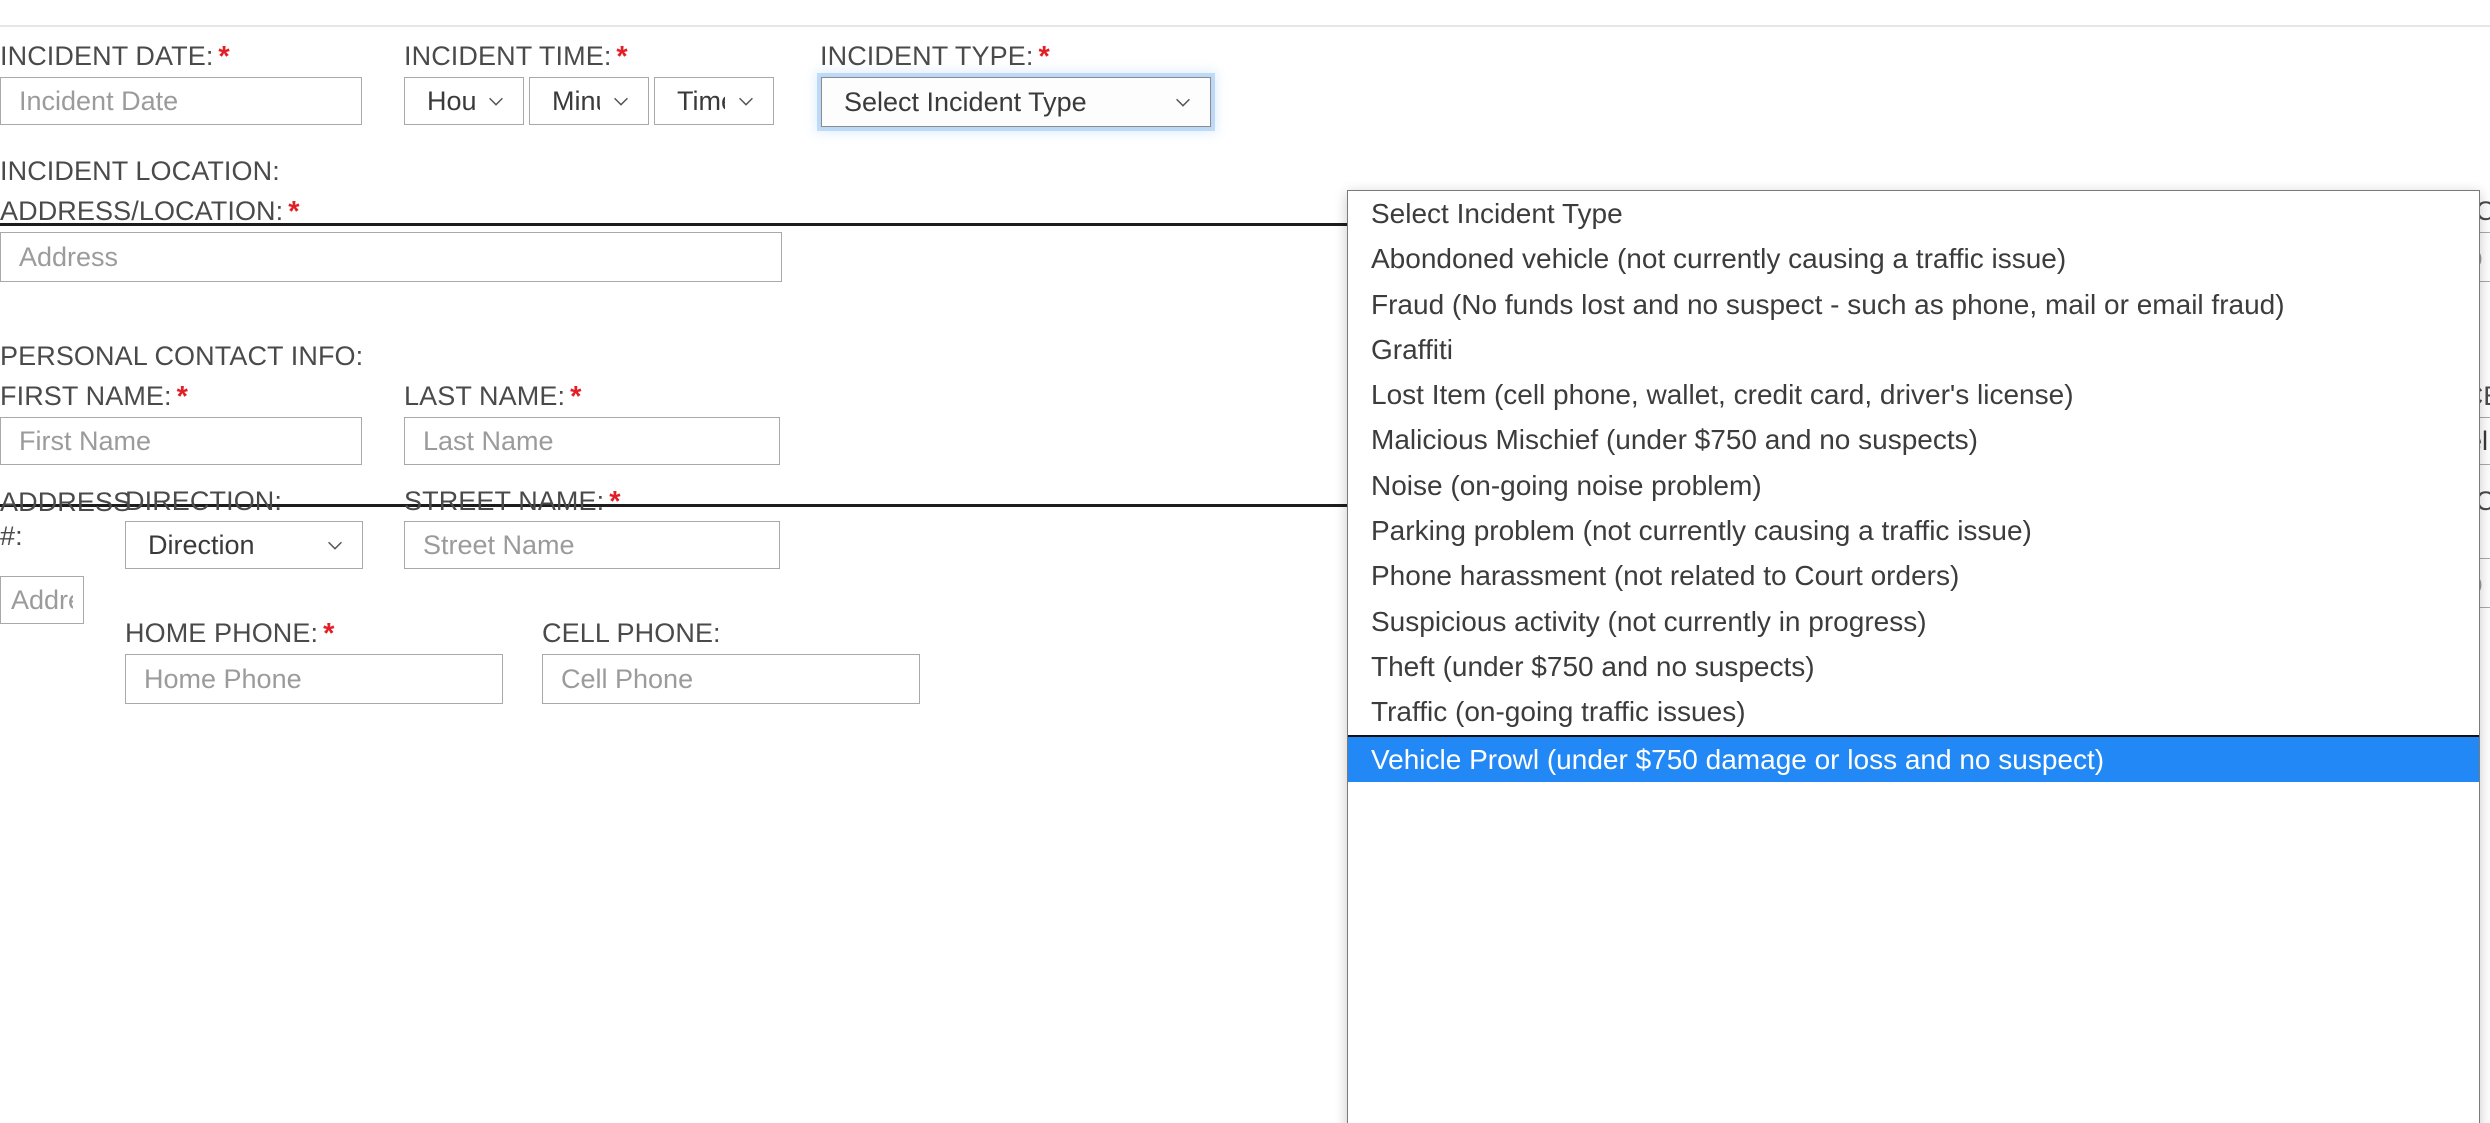 This screenshot has width=2490, height=1123. Describe the element at coordinates (294, 212) in the screenshot. I see `address-location-required-asterisk: *` at that location.